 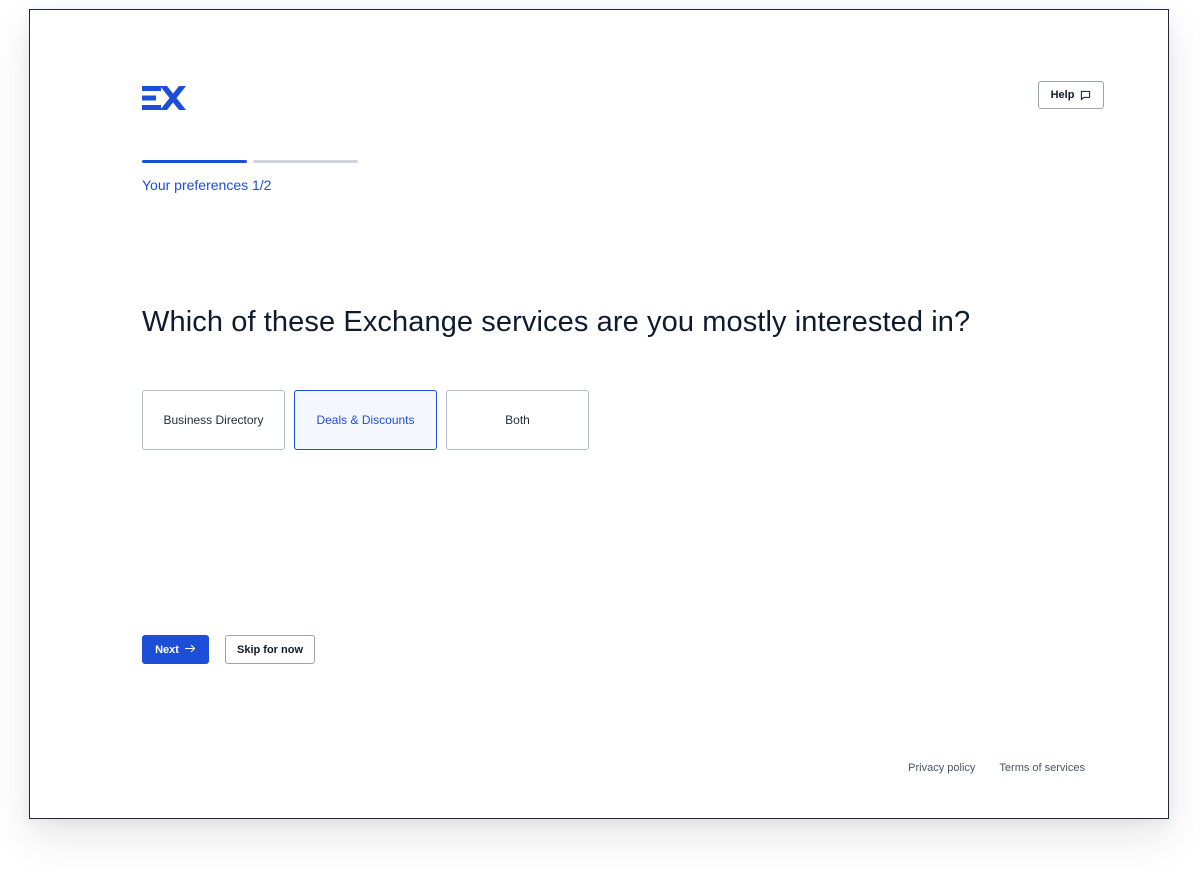 I want to click on help-button: Help, so click(x=1071, y=95).